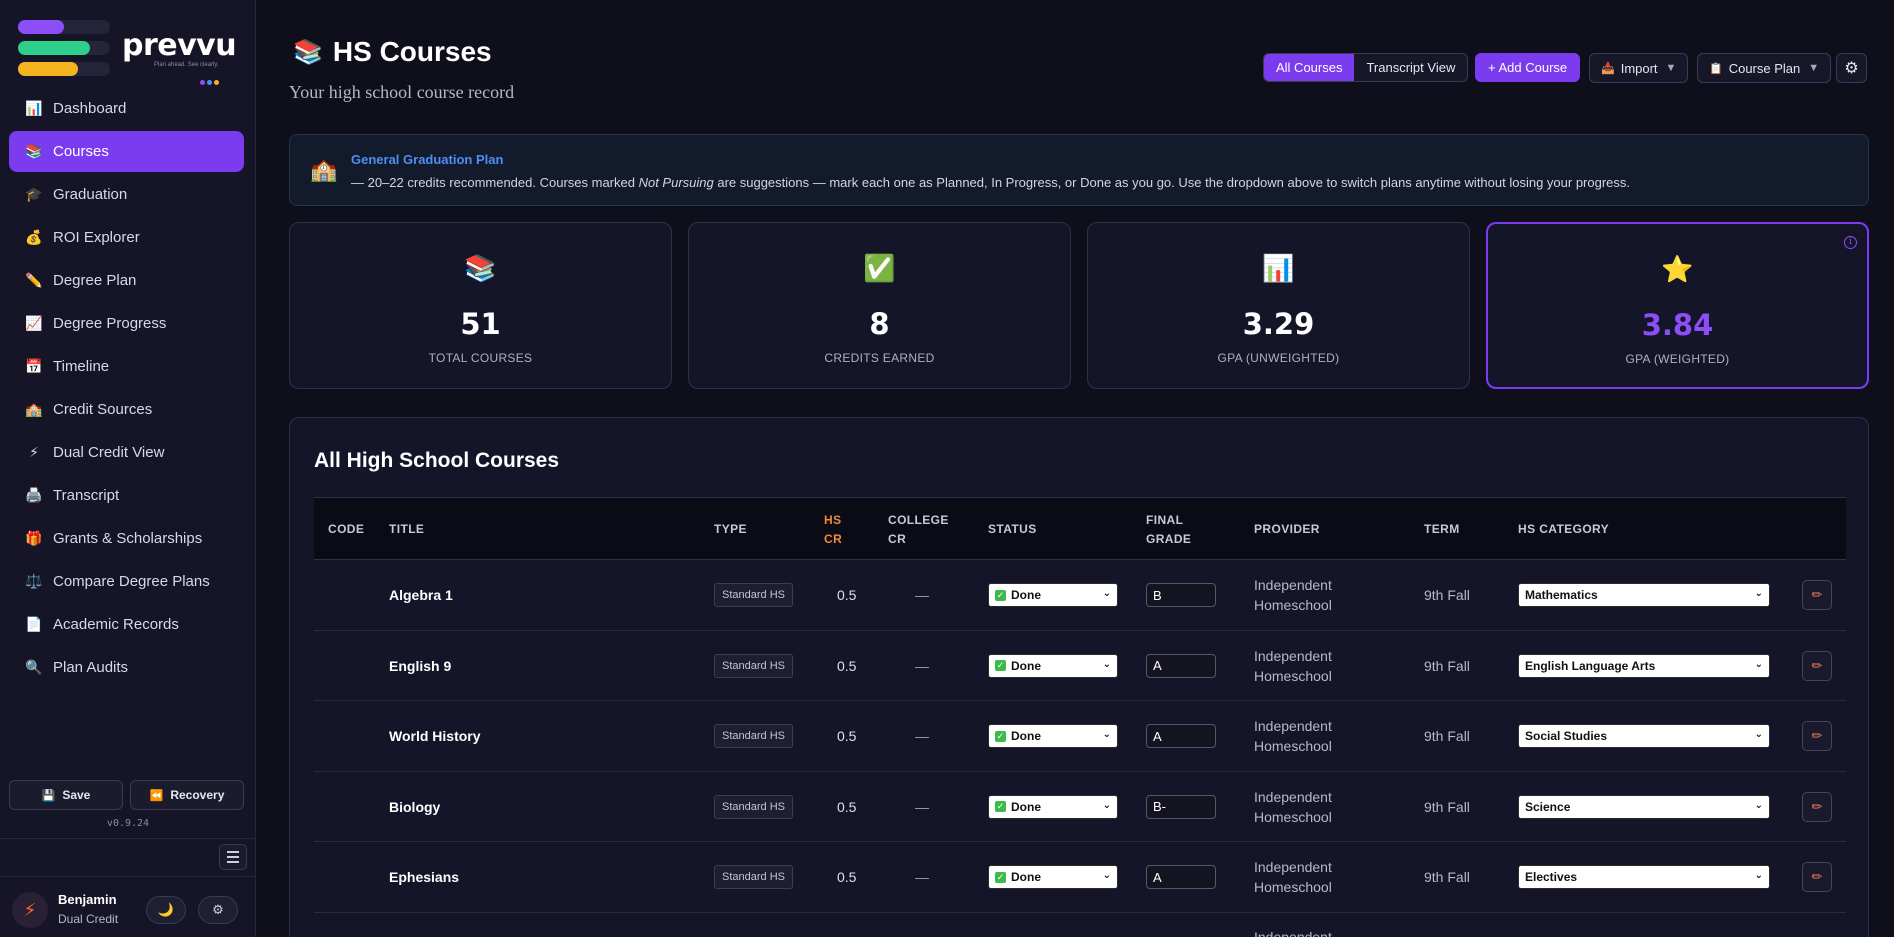 This screenshot has width=1894, height=937. I want to click on sidebar-item-label: Compare Degree Plans, so click(131, 581).